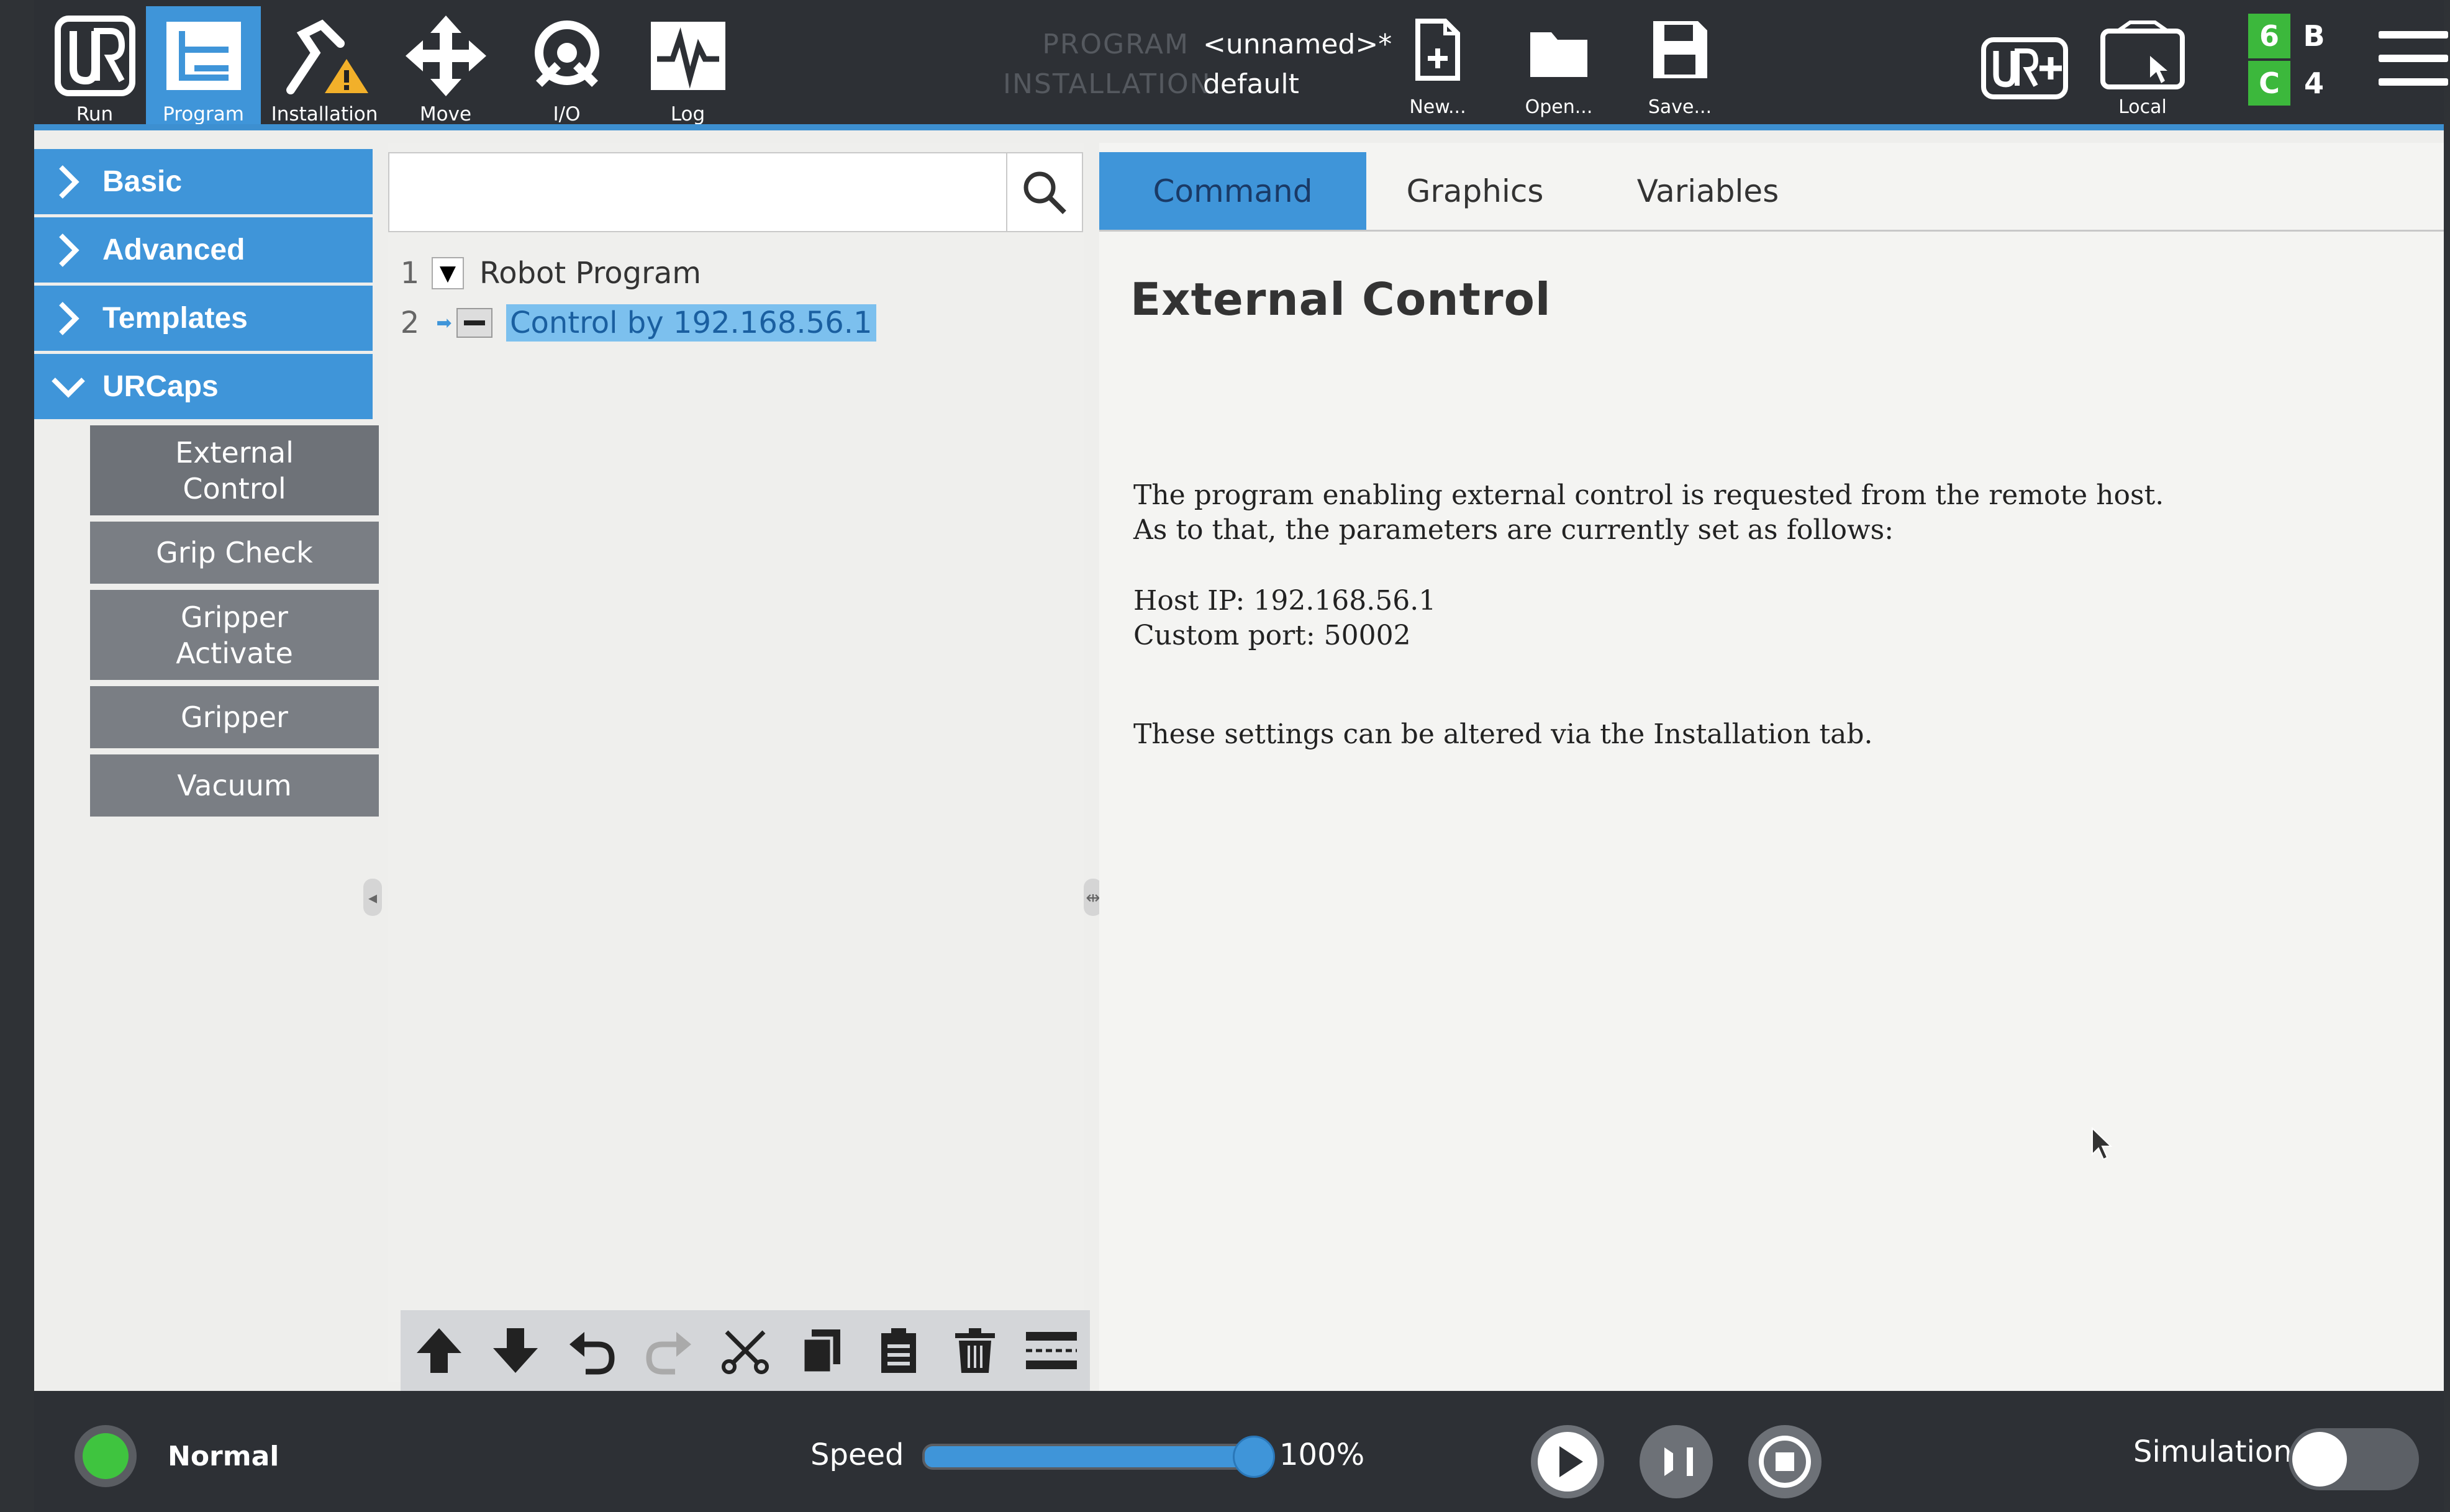 This screenshot has width=2450, height=1512. Describe the element at coordinates (592, 1350) in the screenshot. I see `undo-icon` at that location.